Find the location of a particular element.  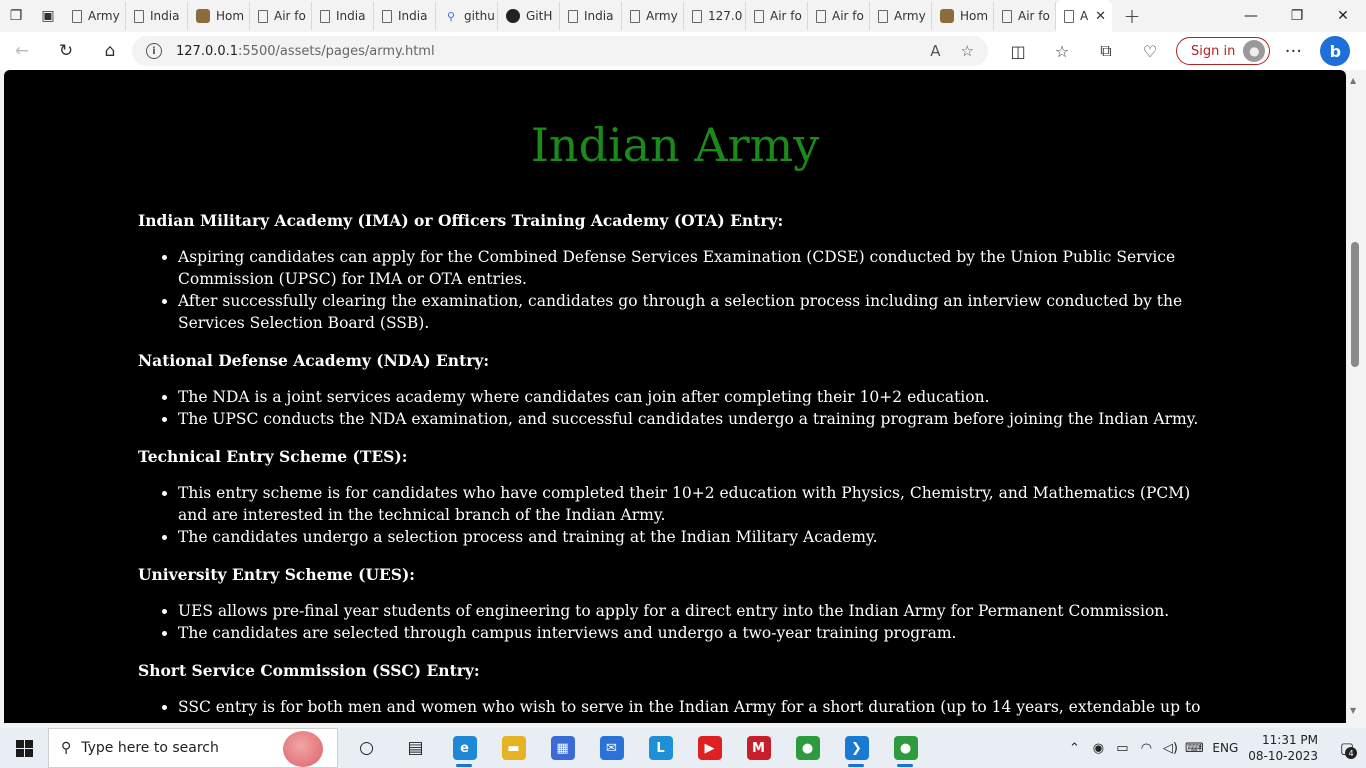

search-icon: ⚲ is located at coordinates (66, 748).